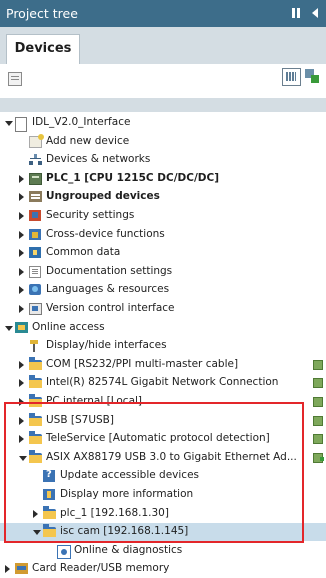 This screenshot has height=578, width=326. I want to click on cross-device-icon, so click(35, 234).